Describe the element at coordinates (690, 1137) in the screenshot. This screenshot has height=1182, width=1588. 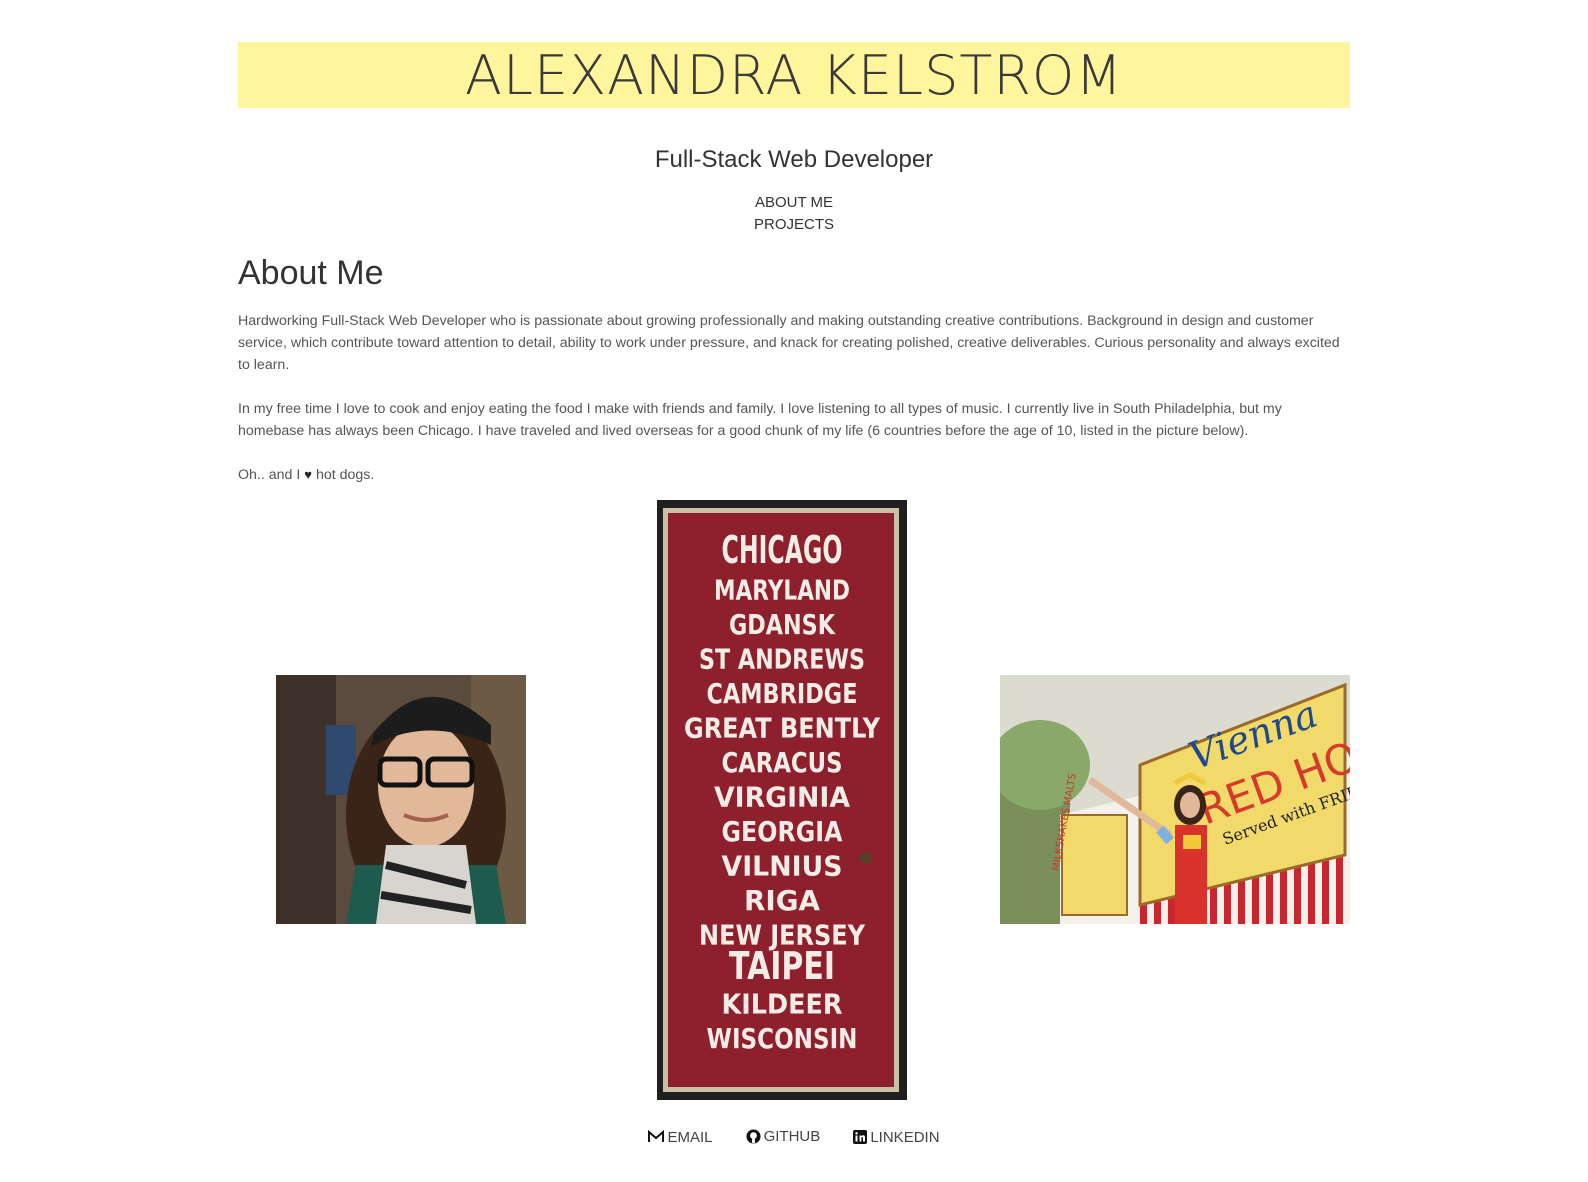
I see `email-label: EMAIL` at that location.